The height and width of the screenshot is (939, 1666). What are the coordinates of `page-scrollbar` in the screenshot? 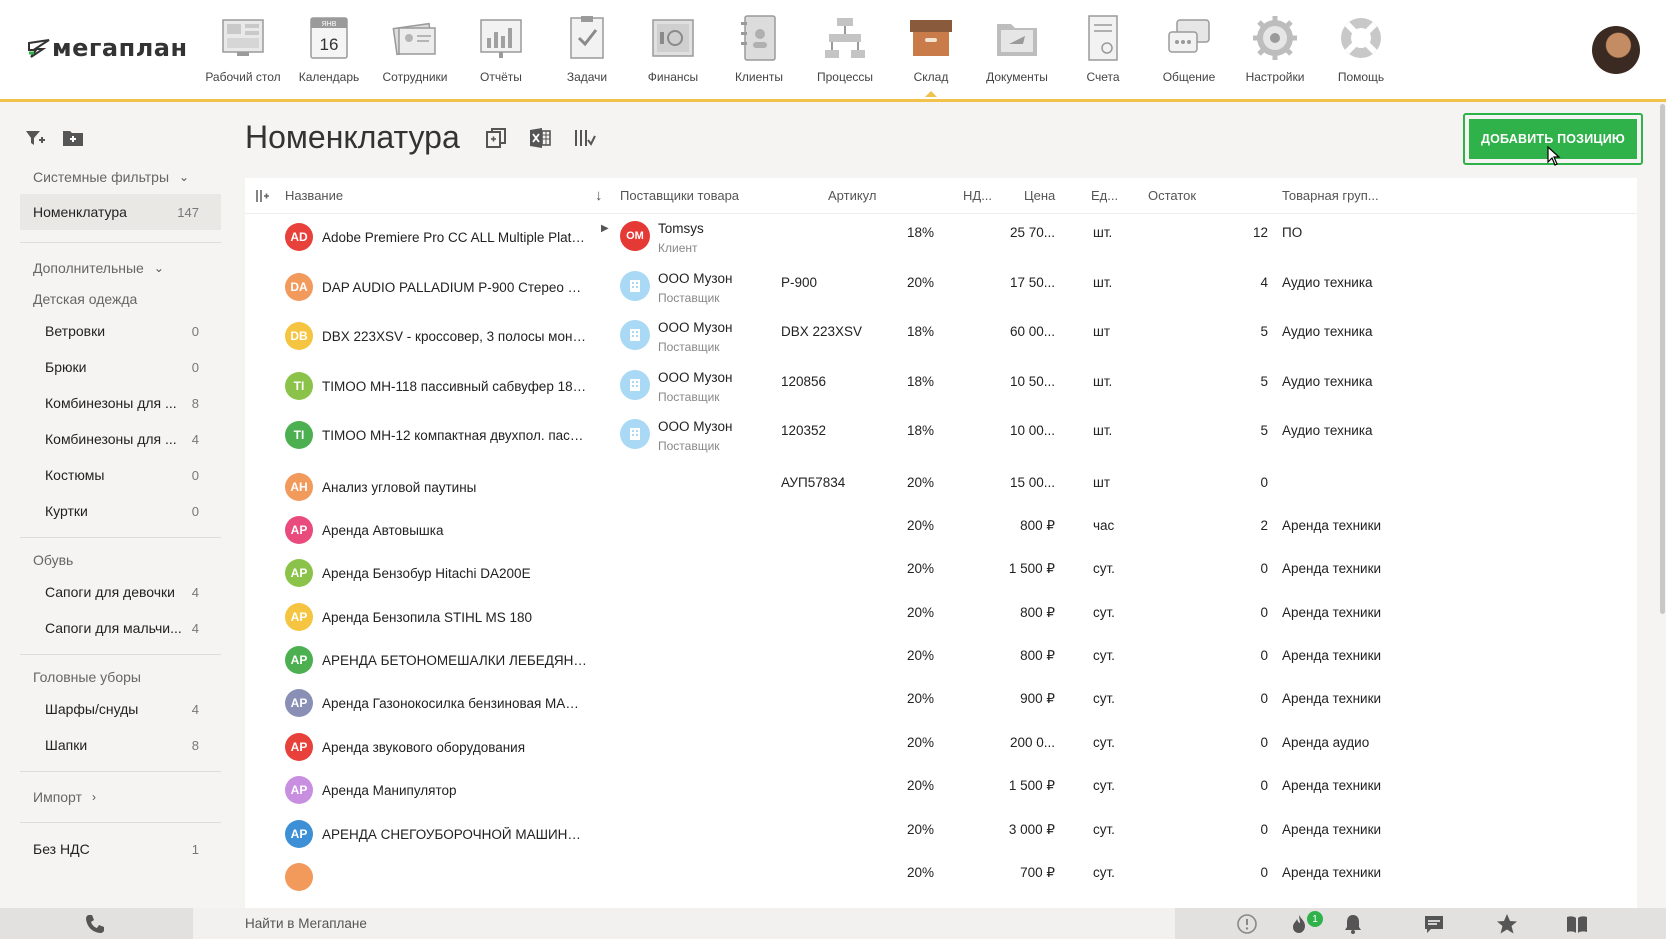 It's located at (1662, 359).